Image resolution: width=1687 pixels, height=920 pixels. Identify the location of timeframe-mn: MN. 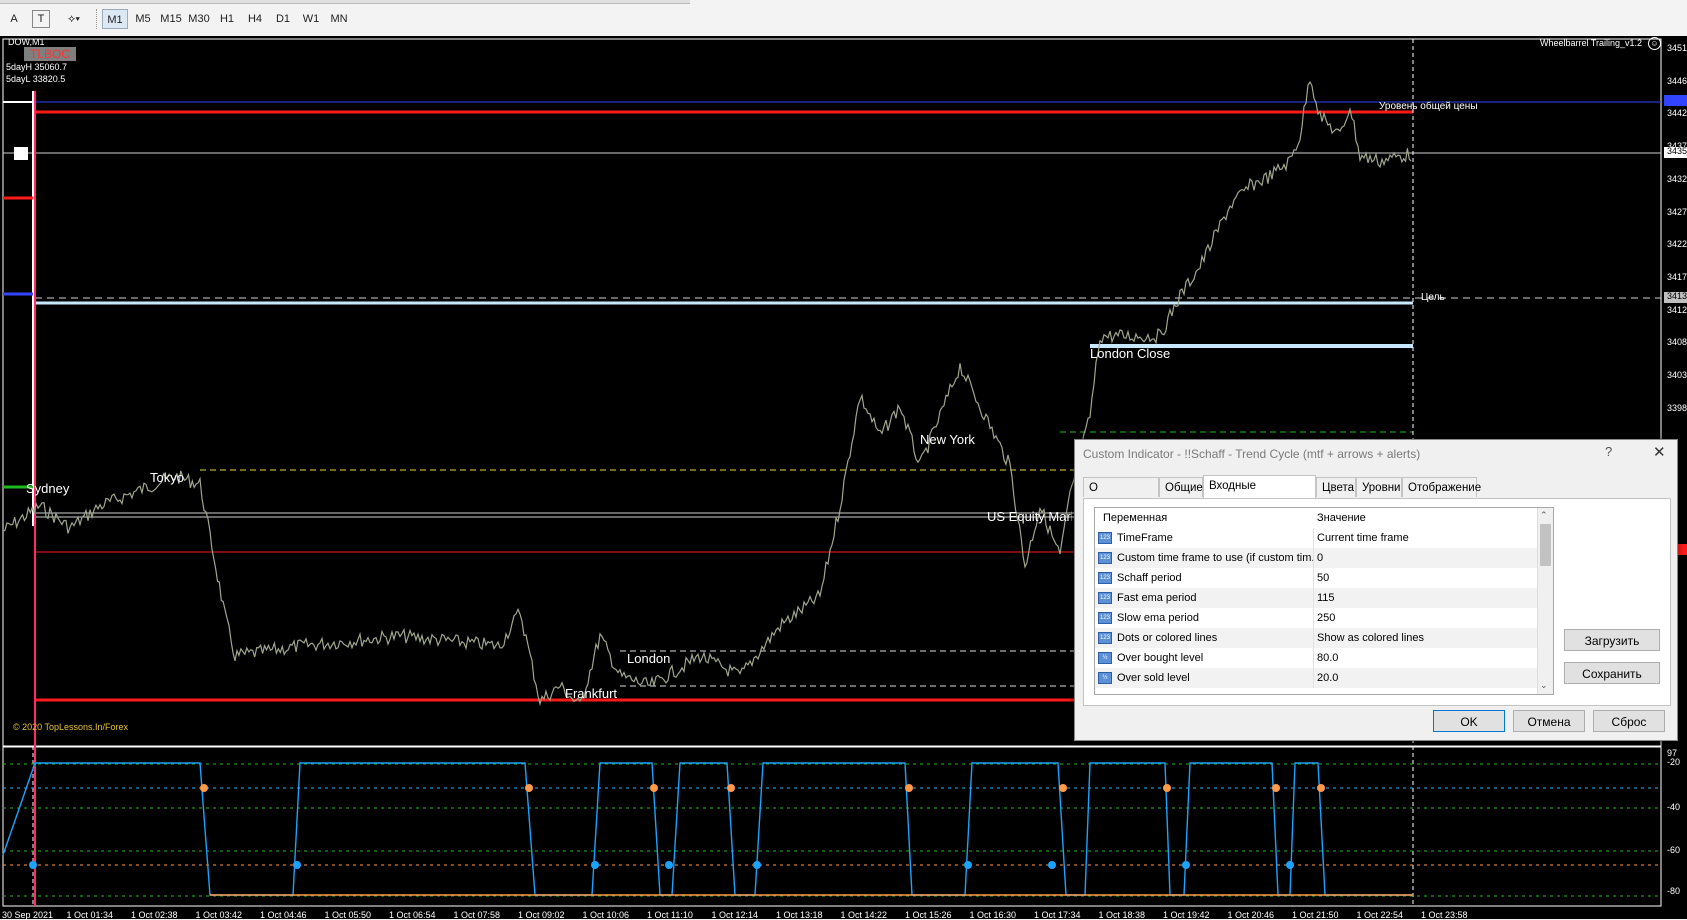
(339, 19).